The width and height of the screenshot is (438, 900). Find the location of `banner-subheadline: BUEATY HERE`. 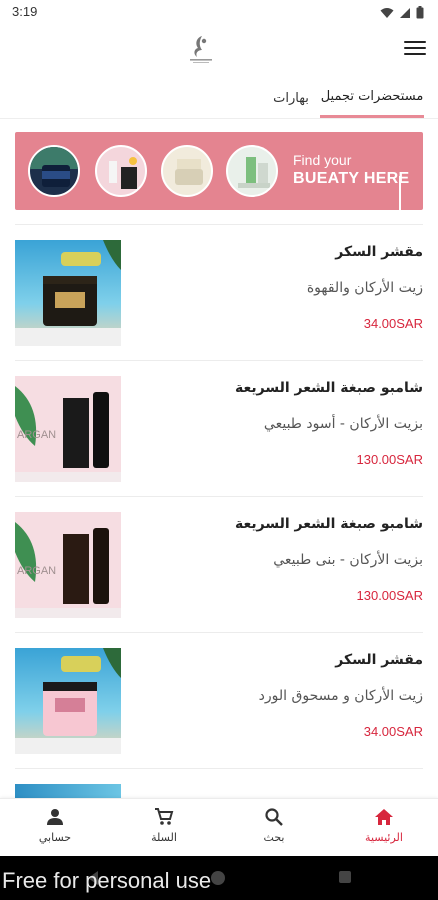

banner-subheadline: BUEATY HERE is located at coordinates (351, 178).